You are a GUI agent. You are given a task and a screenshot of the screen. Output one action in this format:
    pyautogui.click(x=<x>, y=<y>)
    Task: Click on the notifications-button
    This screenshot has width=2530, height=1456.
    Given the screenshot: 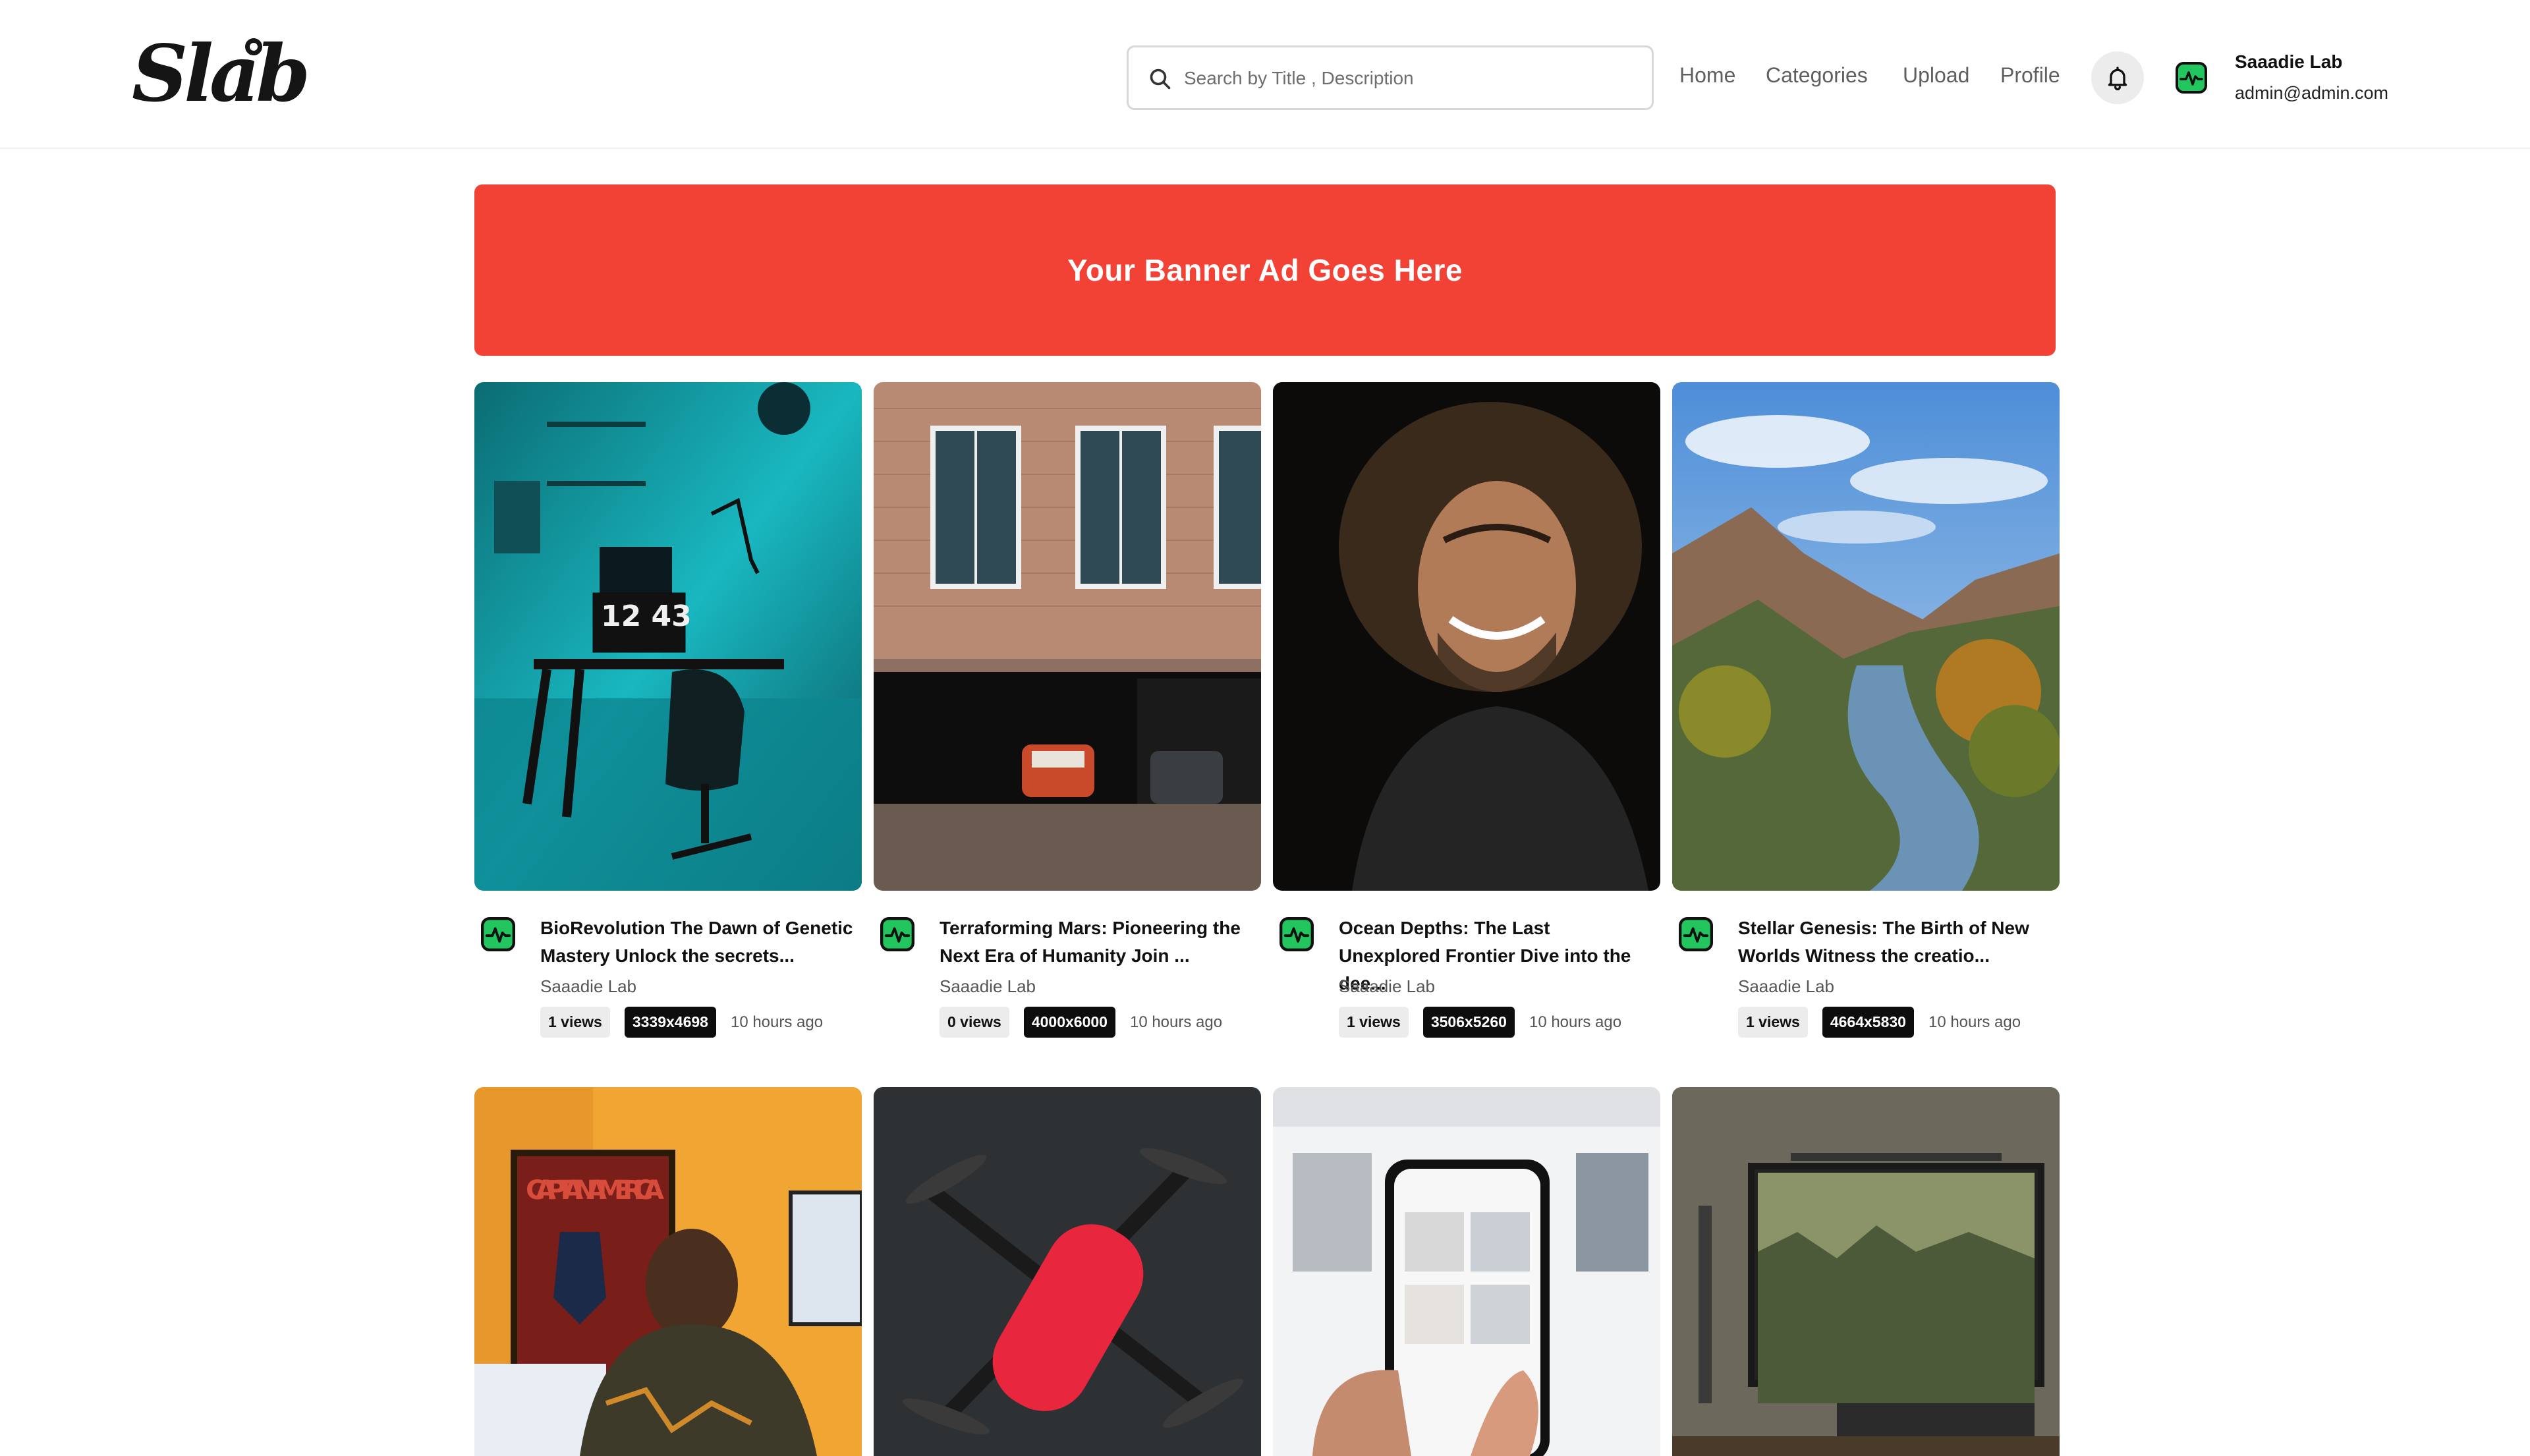 What is the action you would take?
    pyautogui.click(x=2117, y=77)
    